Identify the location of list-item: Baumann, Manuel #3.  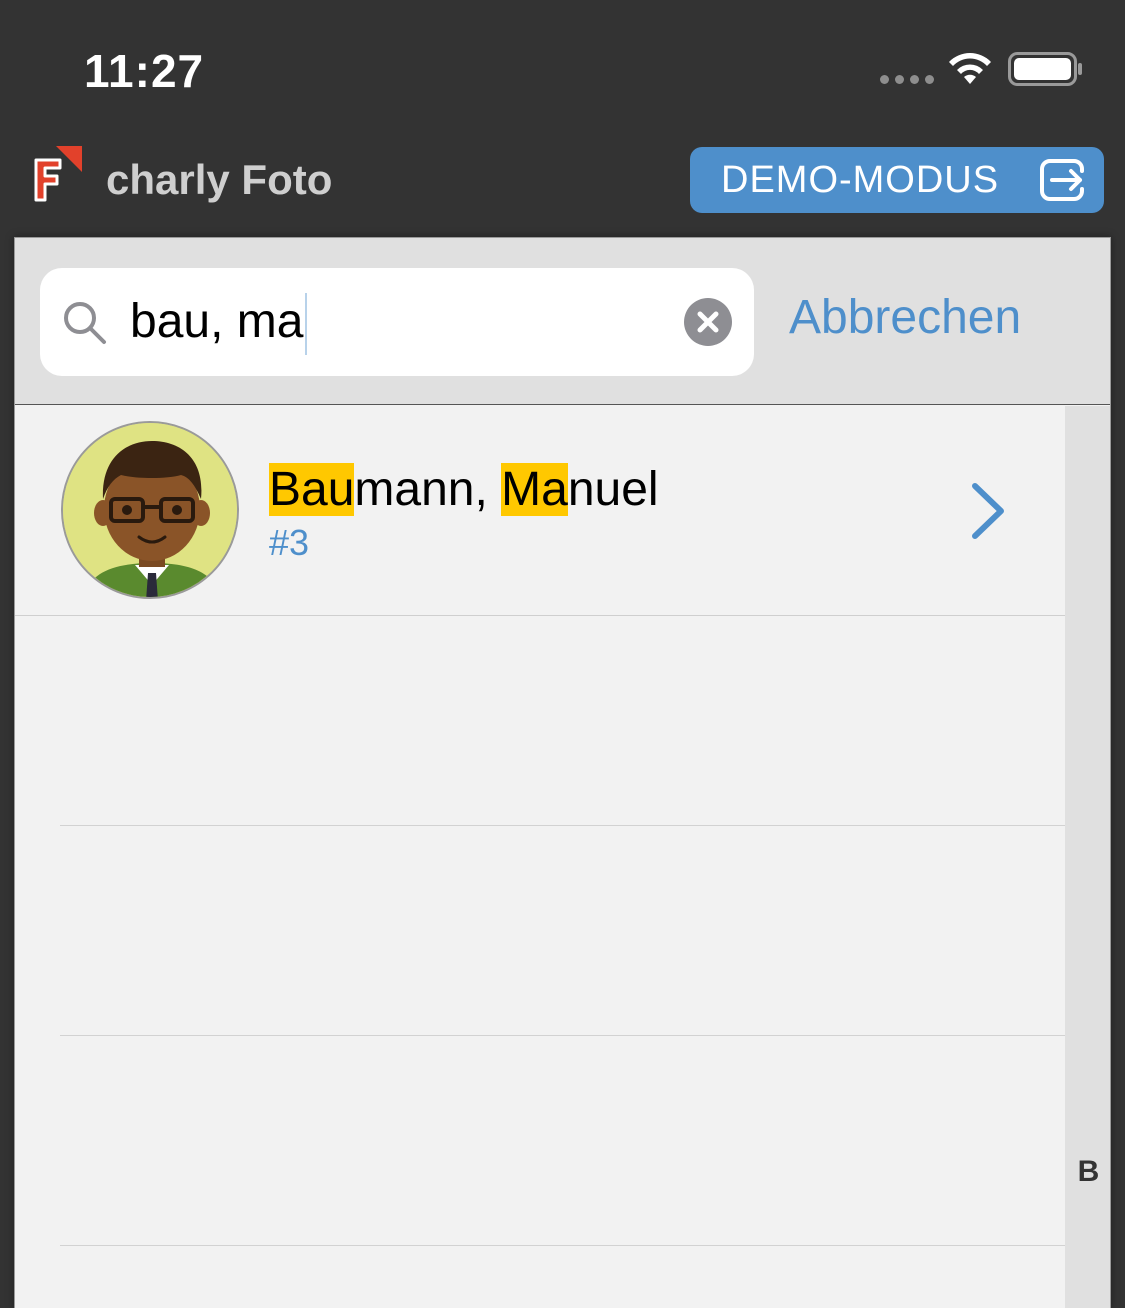
(540, 511).